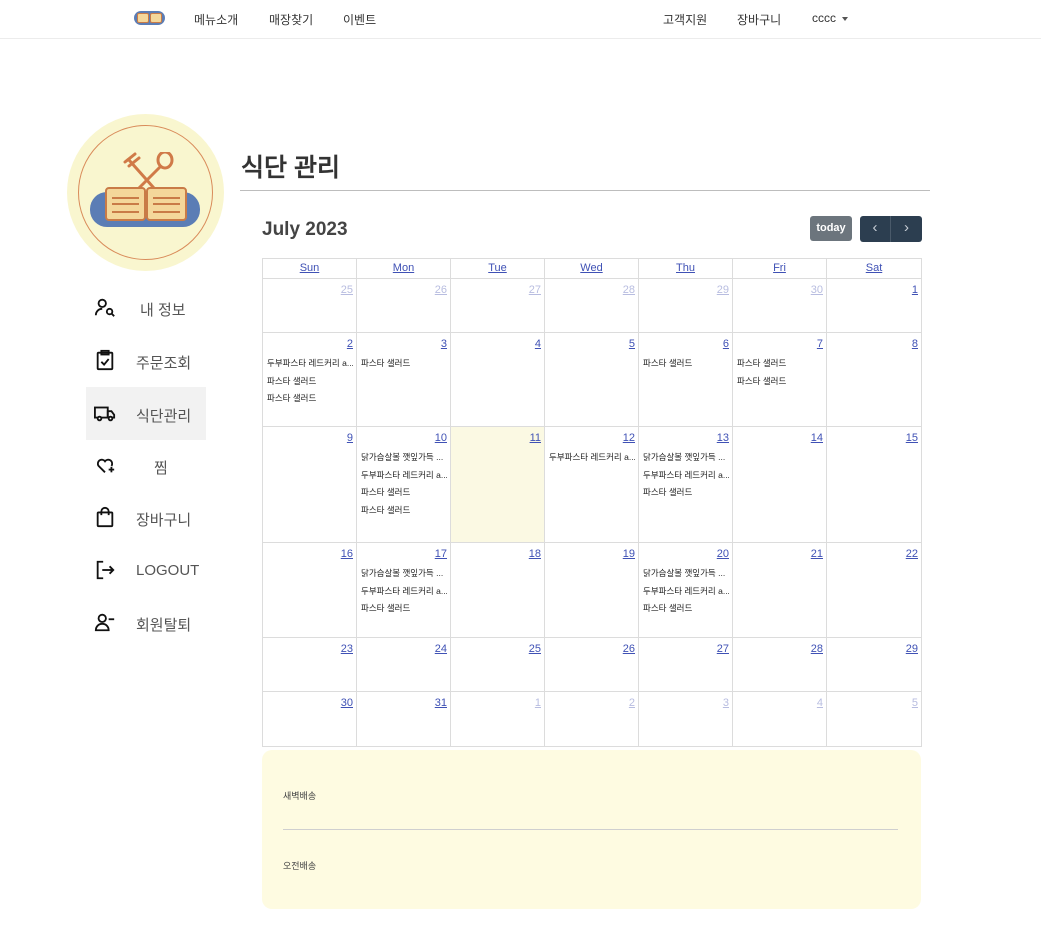  What do you see at coordinates (404, 719) in the screenshot?
I see `calendar-day-cell: 31` at bounding box center [404, 719].